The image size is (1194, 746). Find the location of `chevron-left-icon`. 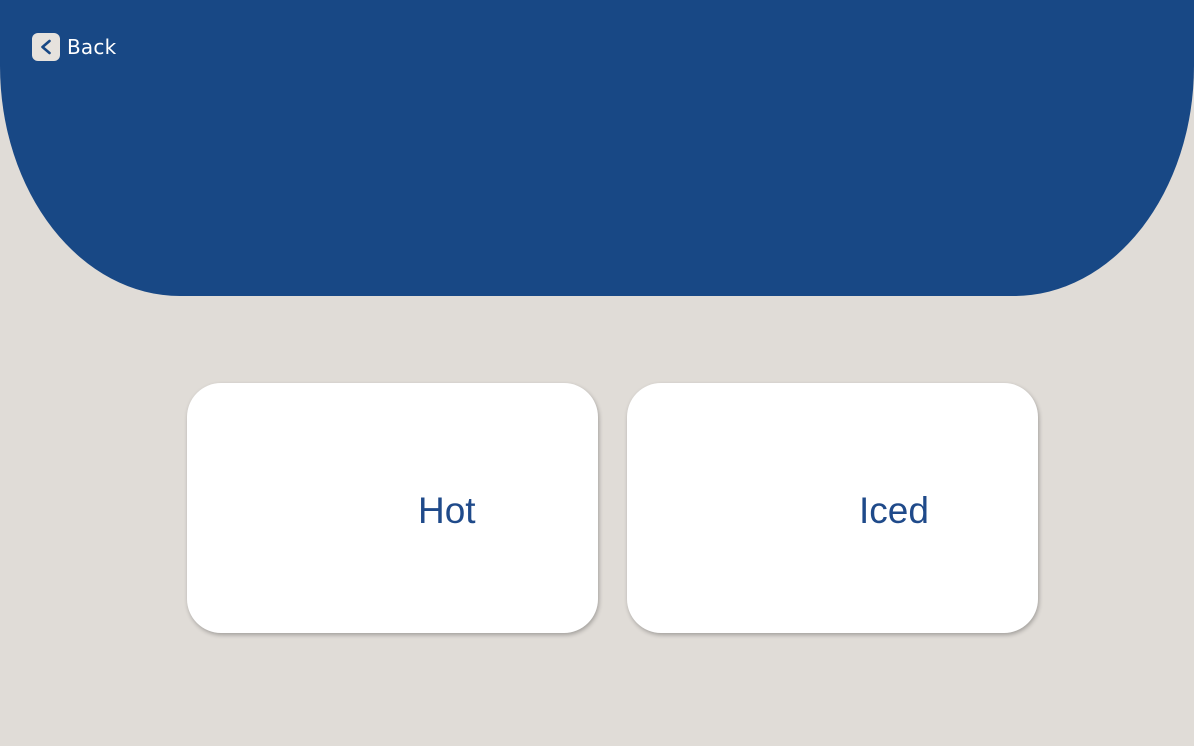

chevron-left-icon is located at coordinates (46, 46).